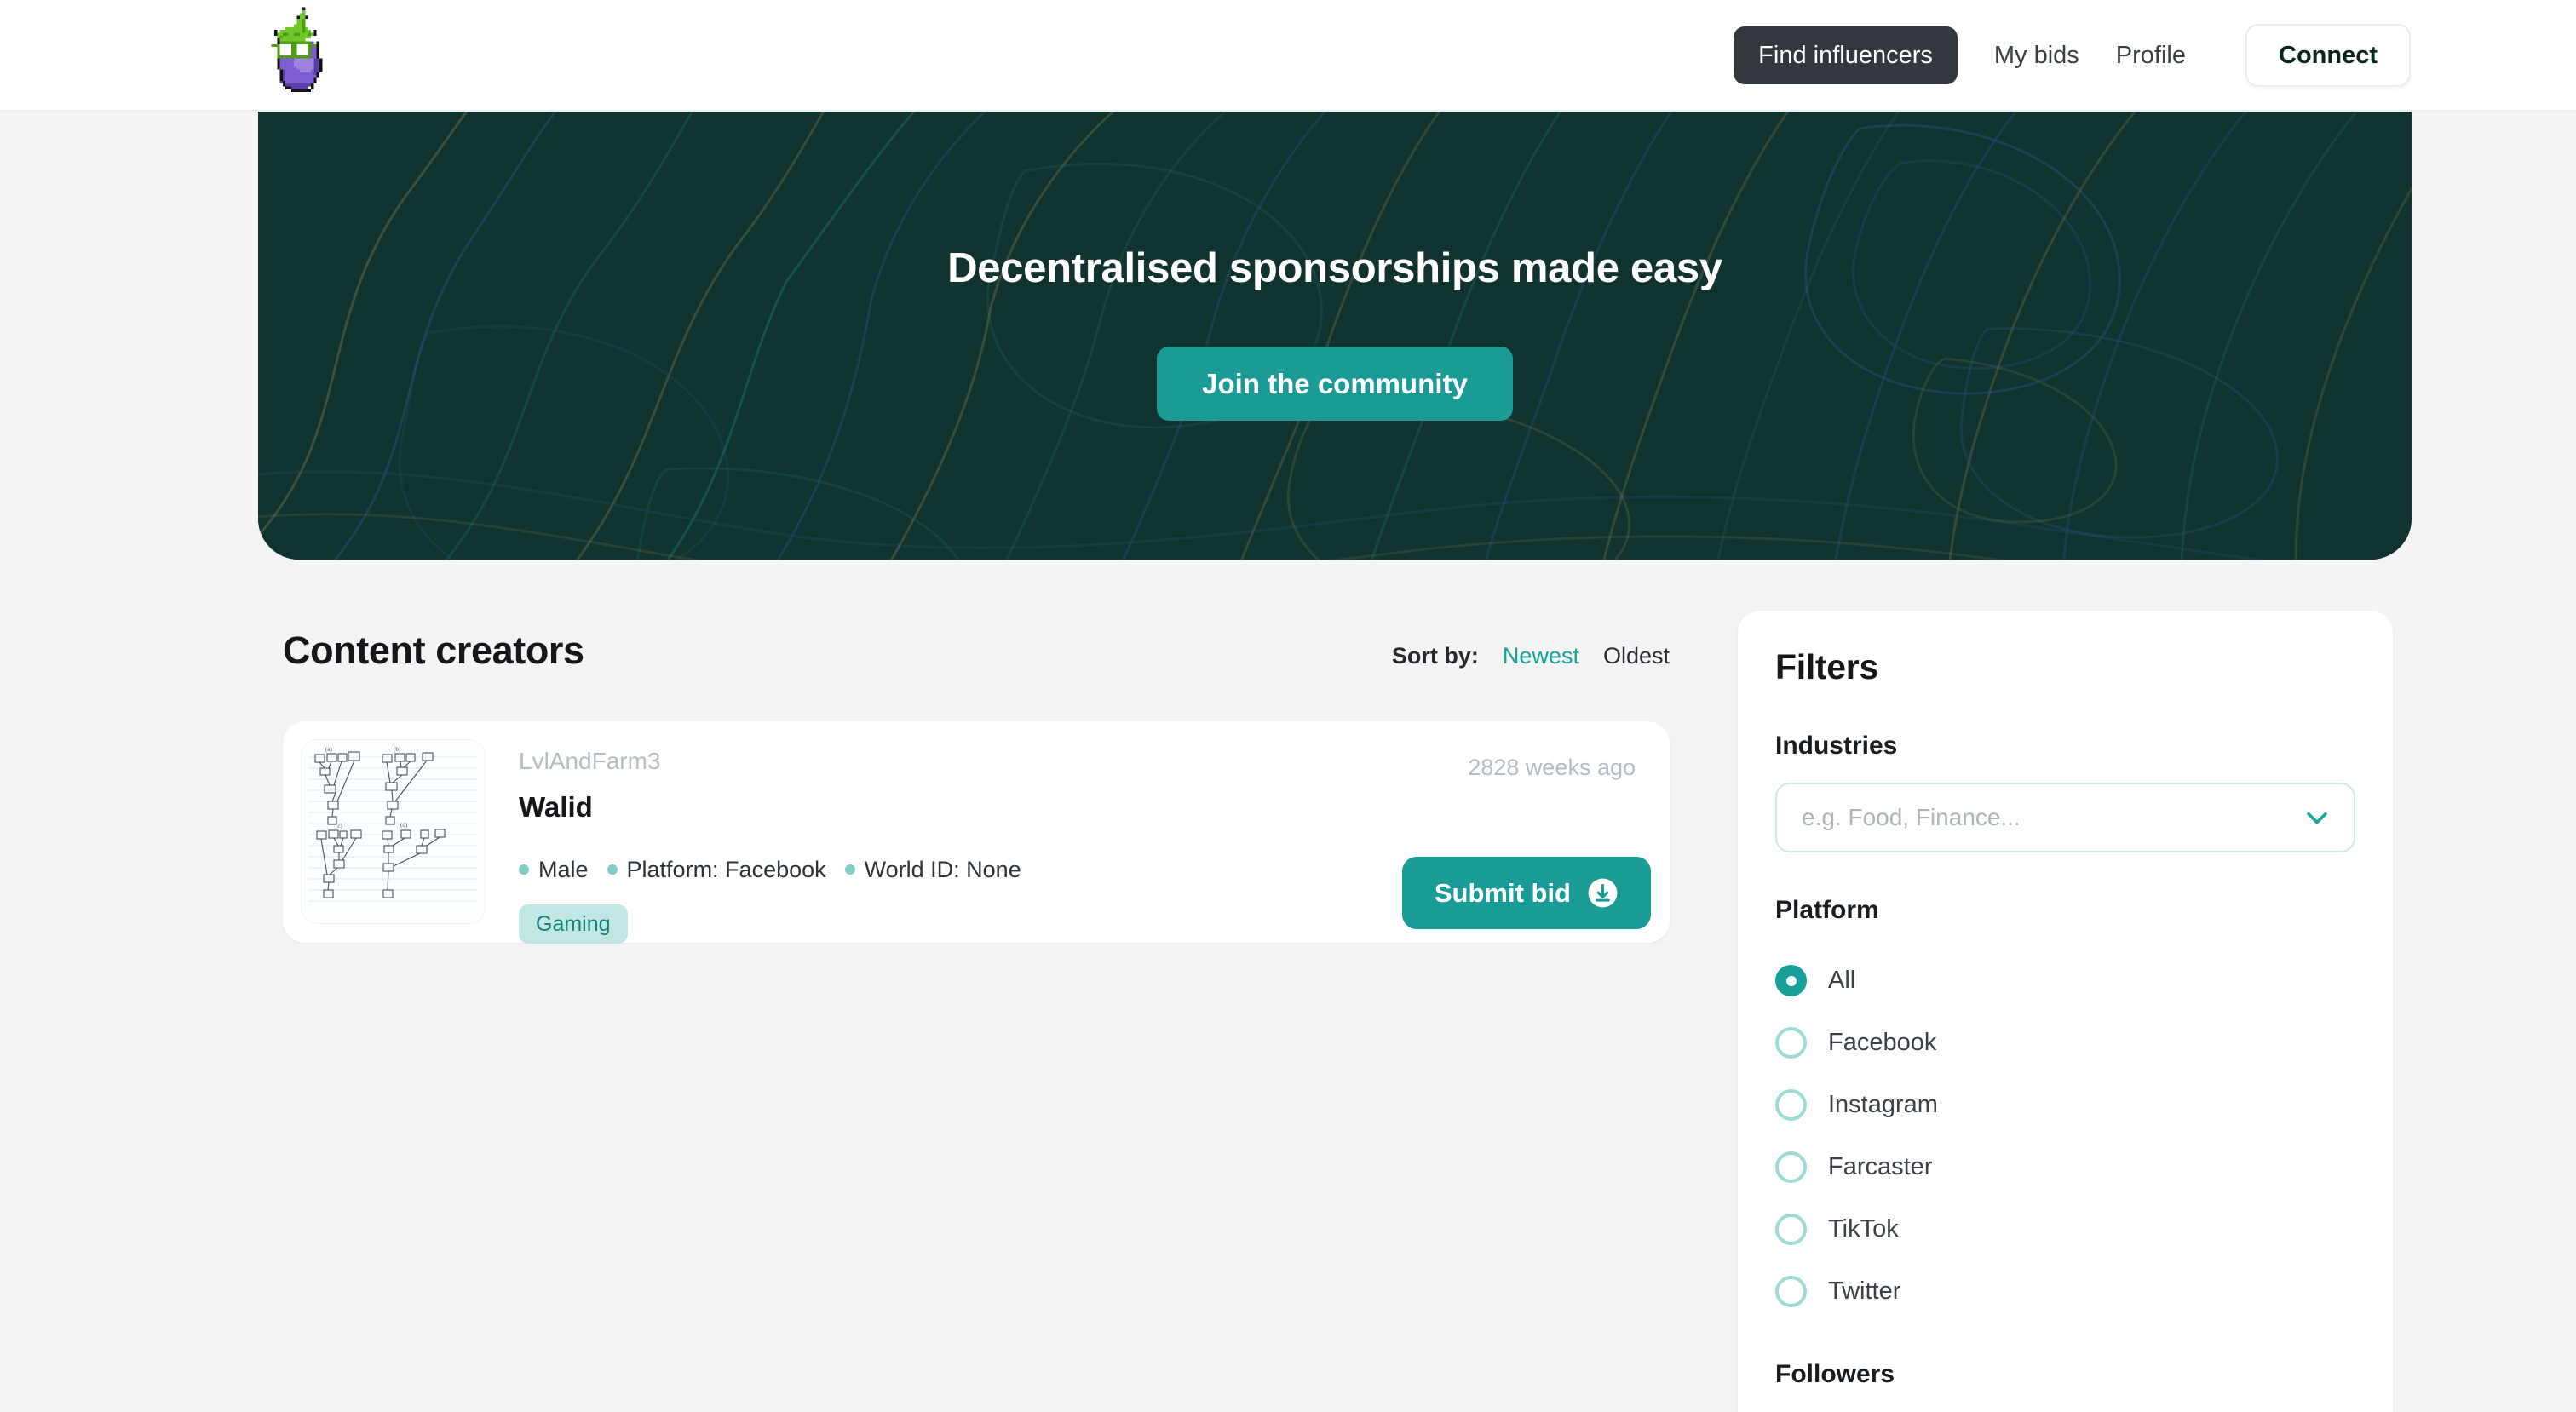  Describe the element at coordinates (1842, 981) in the screenshot. I see `platform-option-all-label: All` at that location.